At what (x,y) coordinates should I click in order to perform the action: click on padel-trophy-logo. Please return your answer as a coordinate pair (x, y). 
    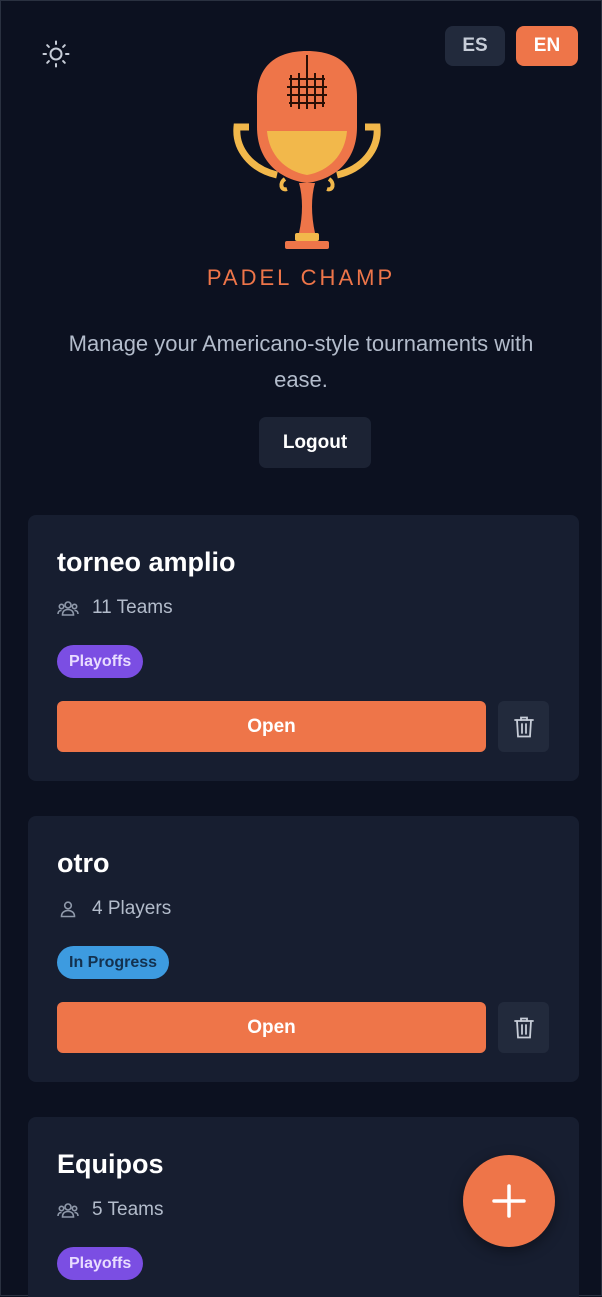
    Looking at the image, I should click on (307, 150).